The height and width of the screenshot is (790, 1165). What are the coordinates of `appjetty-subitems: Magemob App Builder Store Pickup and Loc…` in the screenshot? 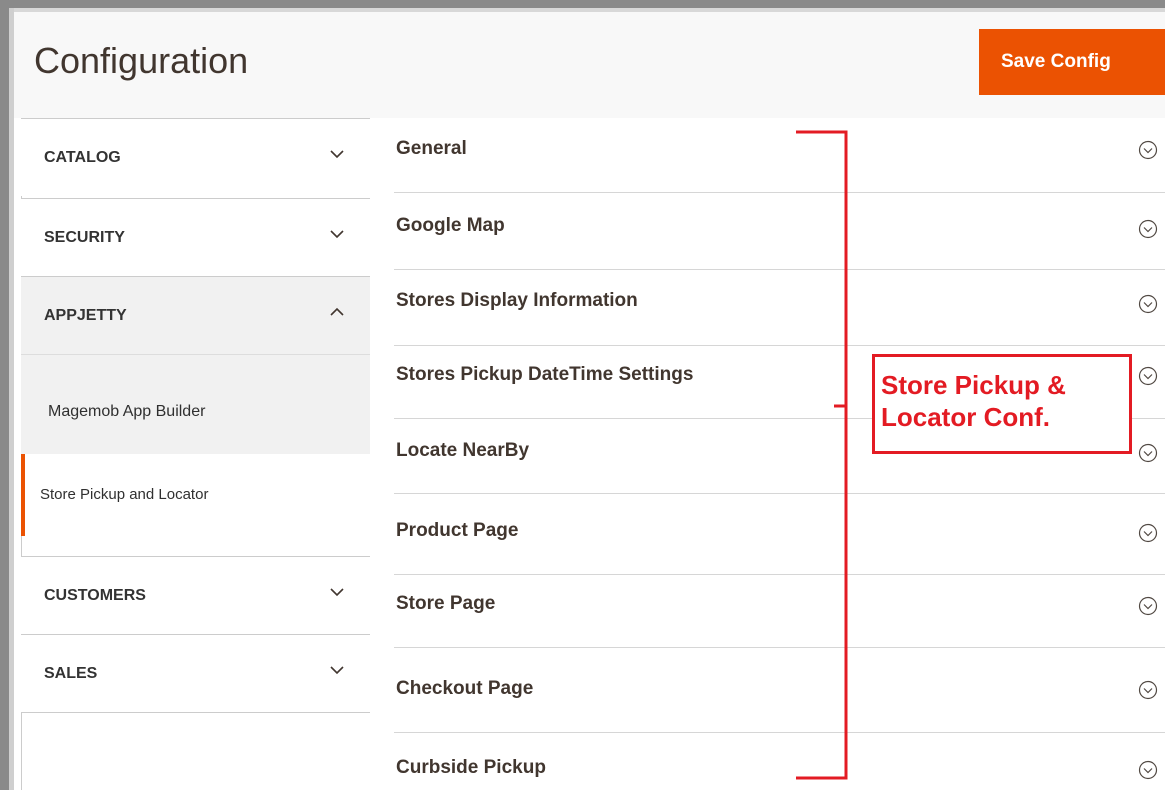 It's located at (195, 445).